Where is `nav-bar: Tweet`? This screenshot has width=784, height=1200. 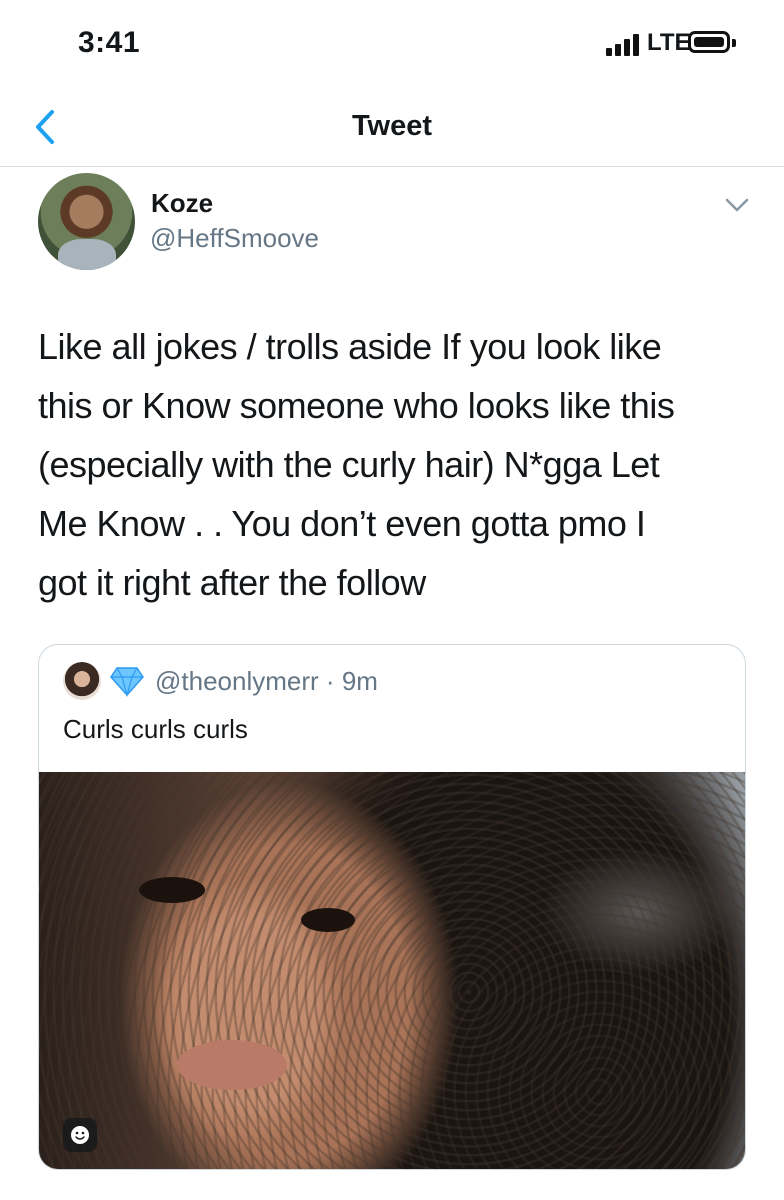 nav-bar: Tweet is located at coordinates (392, 128).